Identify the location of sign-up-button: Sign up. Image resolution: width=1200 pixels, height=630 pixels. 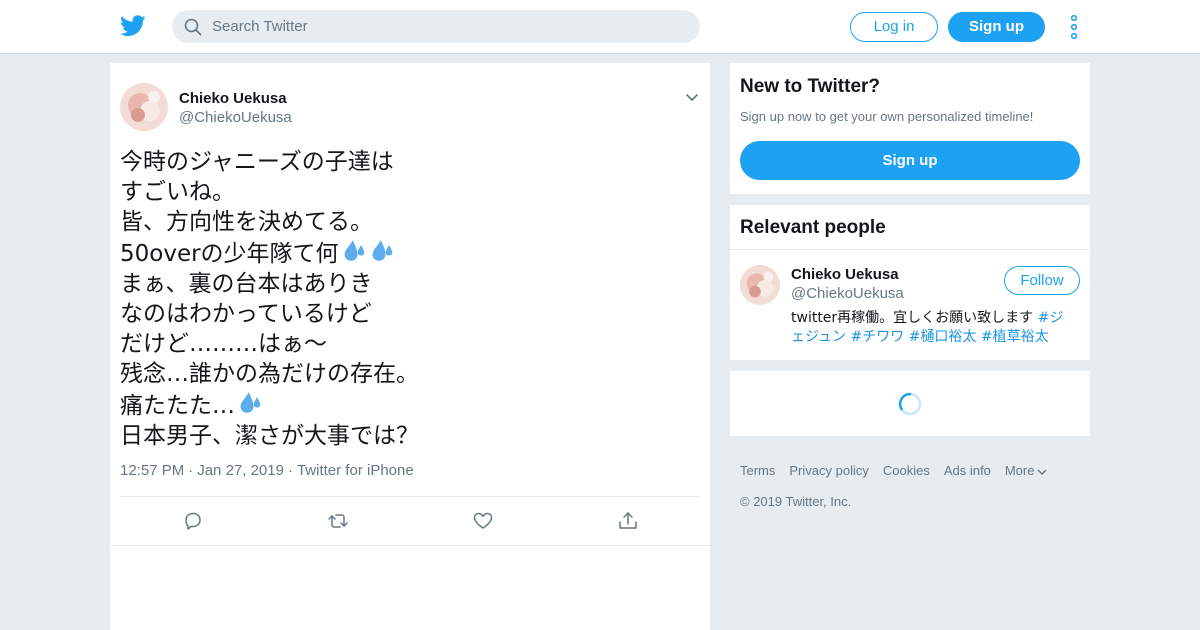
(996, 27).